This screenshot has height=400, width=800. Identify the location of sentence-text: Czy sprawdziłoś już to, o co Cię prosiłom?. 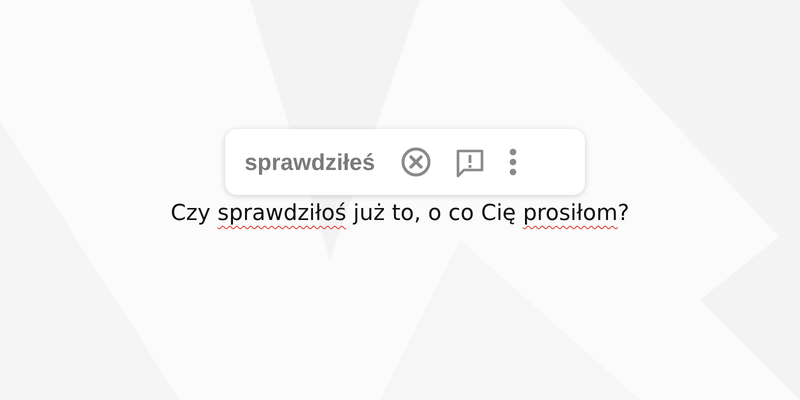
(400, 213).